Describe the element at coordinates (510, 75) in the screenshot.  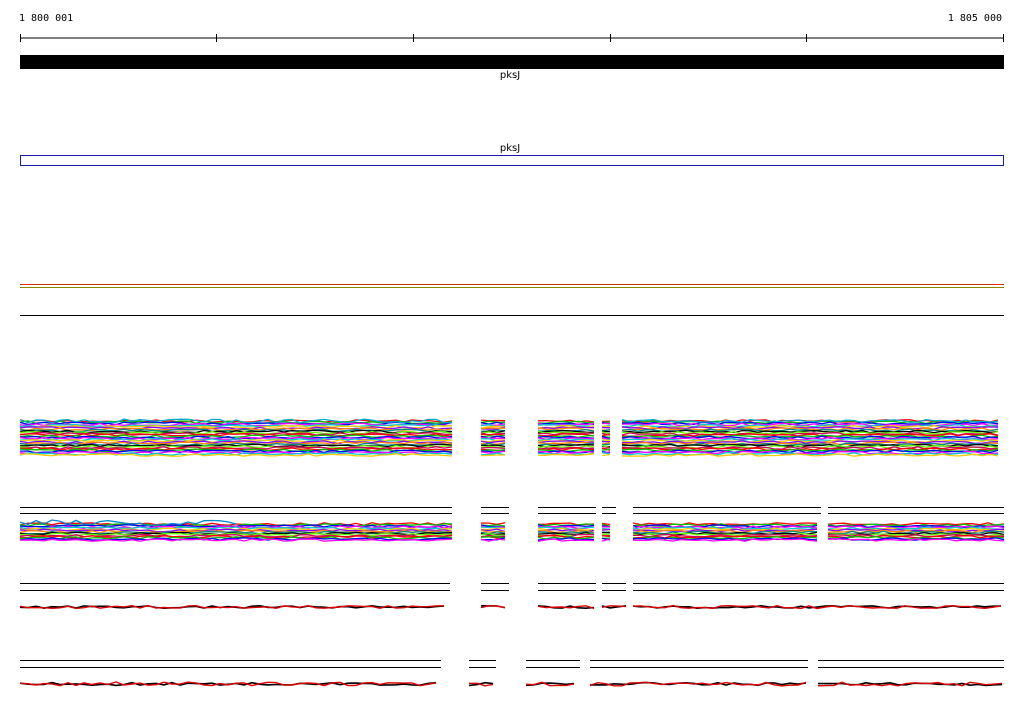
I see `gene-feature-label: pksJ` at that location.